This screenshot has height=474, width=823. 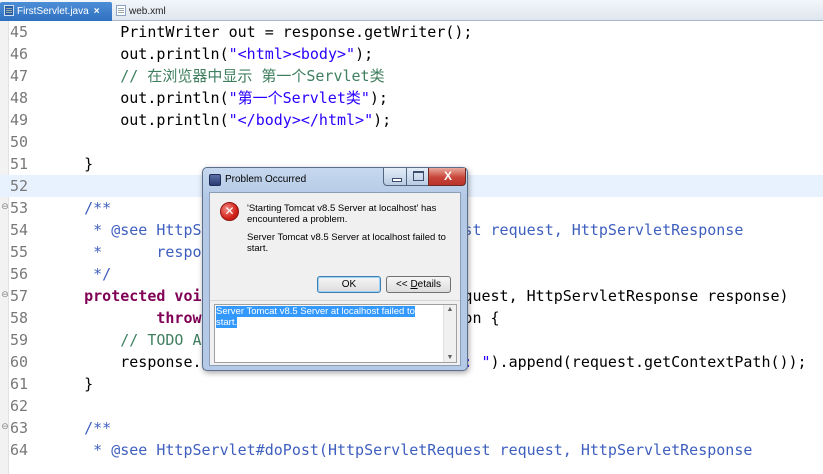 What do you see at coordinates (301, 120) in the screenshot?
I see `code-token: "</body></html>"` at bounding box center [301, 120].